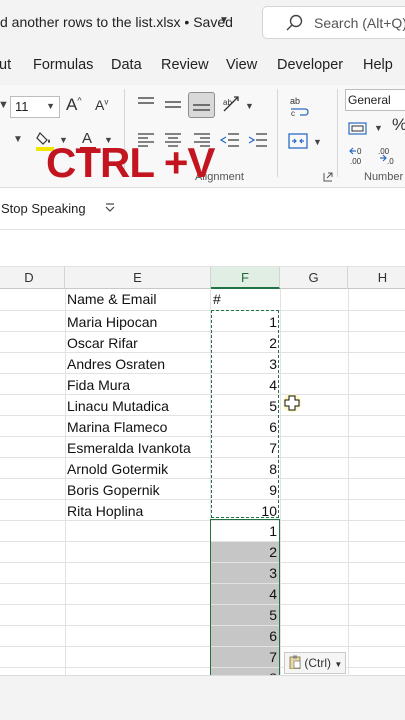 This screenshot has width=405, height=720. I want to click on tab-review: Review, so click(185, 65).